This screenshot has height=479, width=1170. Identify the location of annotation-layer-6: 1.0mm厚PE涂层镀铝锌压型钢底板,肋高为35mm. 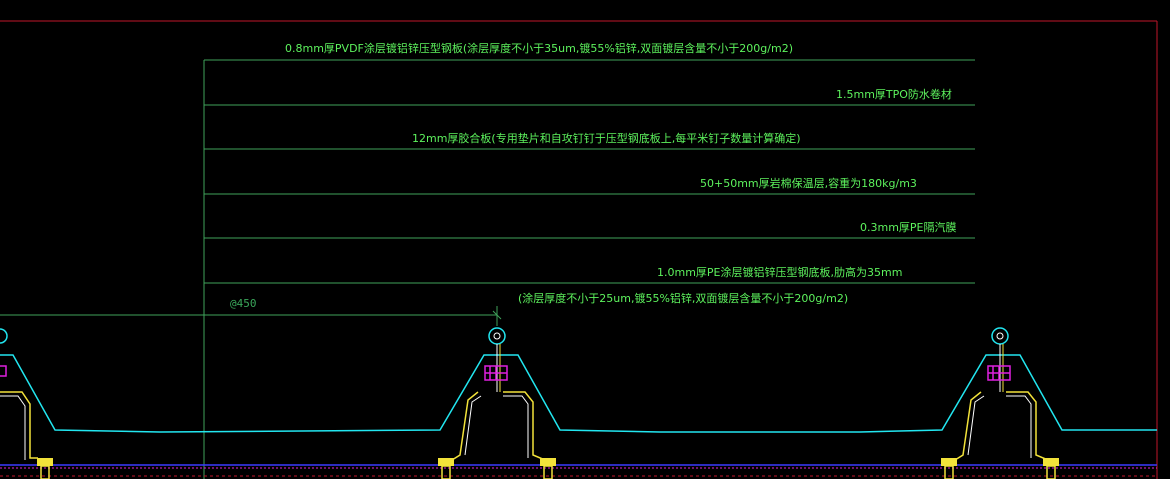
(779, 272).